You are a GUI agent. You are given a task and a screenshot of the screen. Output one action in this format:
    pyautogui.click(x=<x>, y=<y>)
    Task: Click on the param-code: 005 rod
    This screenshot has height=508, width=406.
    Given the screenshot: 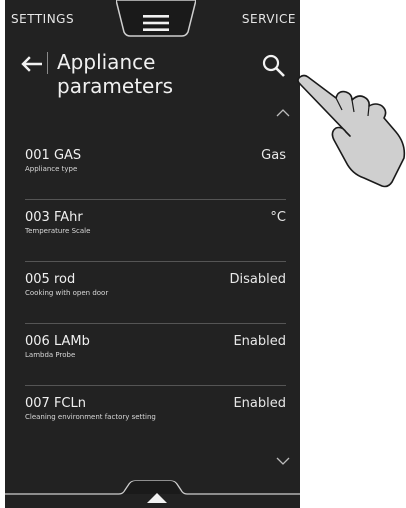 What is the action you would take?
    pyautogui.click(x=50, y=279)
    